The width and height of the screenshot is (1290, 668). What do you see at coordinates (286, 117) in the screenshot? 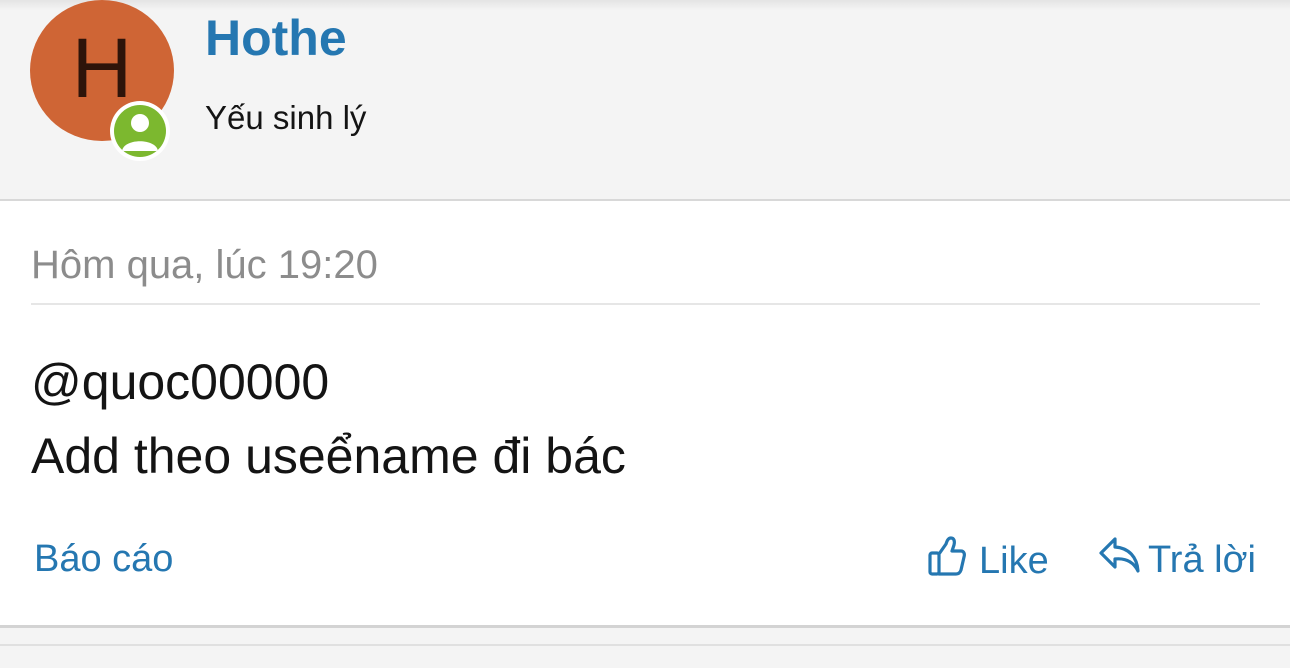
I see `author-title: Yếu sinh lý` at bounding box center [286, 117].